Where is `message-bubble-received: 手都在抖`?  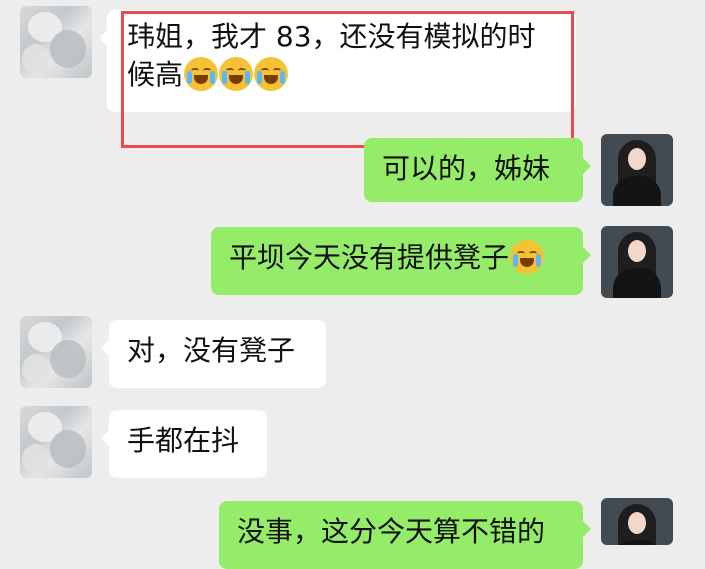
message-bubble-received: 手都在抖 is located at coordinates (184, 444).